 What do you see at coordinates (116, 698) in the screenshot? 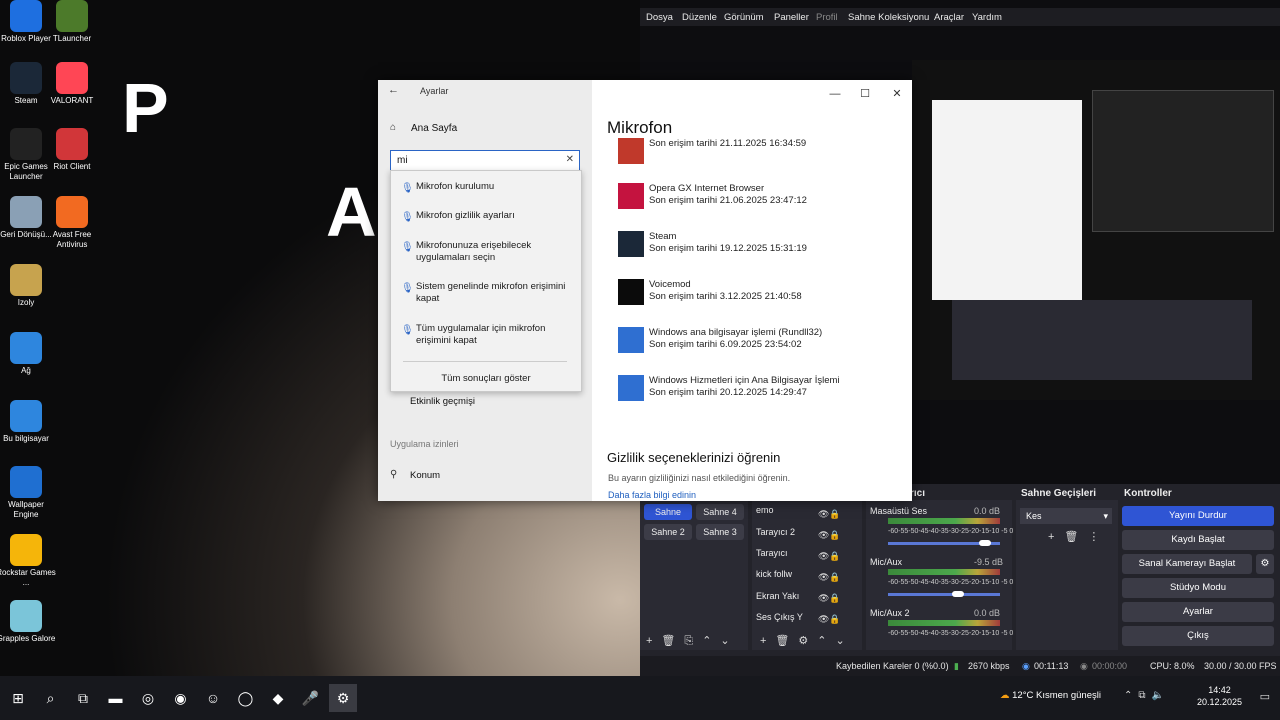
I see `file-explorer-icon: ▬` at bounding box center [116, 698].